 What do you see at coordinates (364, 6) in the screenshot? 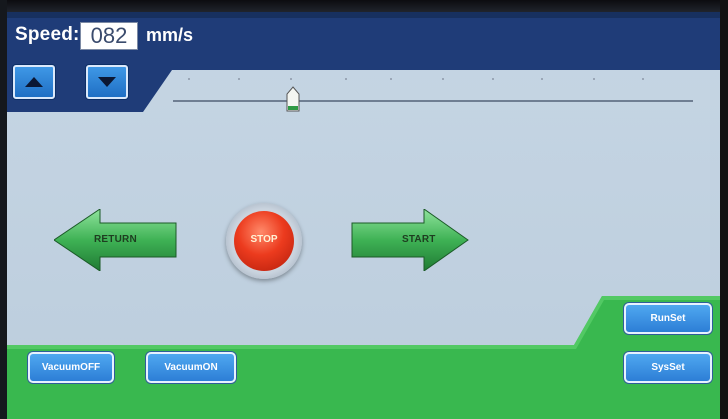
I see `screen-bezel-top` at bounding box center [364, 6].